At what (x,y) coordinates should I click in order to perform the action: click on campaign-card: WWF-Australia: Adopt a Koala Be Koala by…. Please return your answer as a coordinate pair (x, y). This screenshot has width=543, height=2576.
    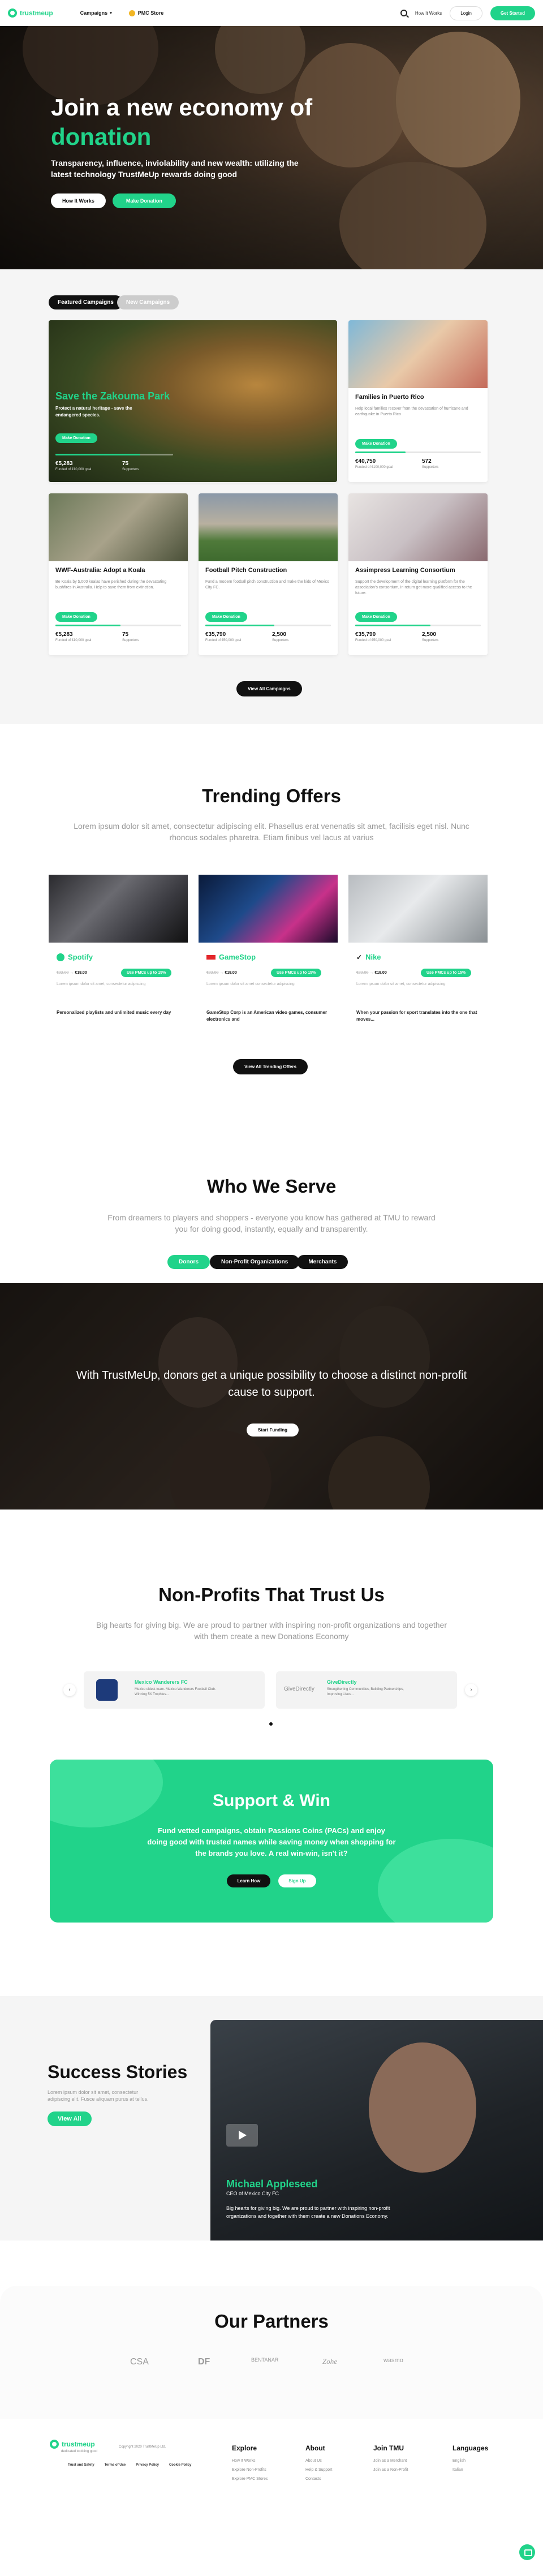
    Looking at the image, I should click on (118, 574).